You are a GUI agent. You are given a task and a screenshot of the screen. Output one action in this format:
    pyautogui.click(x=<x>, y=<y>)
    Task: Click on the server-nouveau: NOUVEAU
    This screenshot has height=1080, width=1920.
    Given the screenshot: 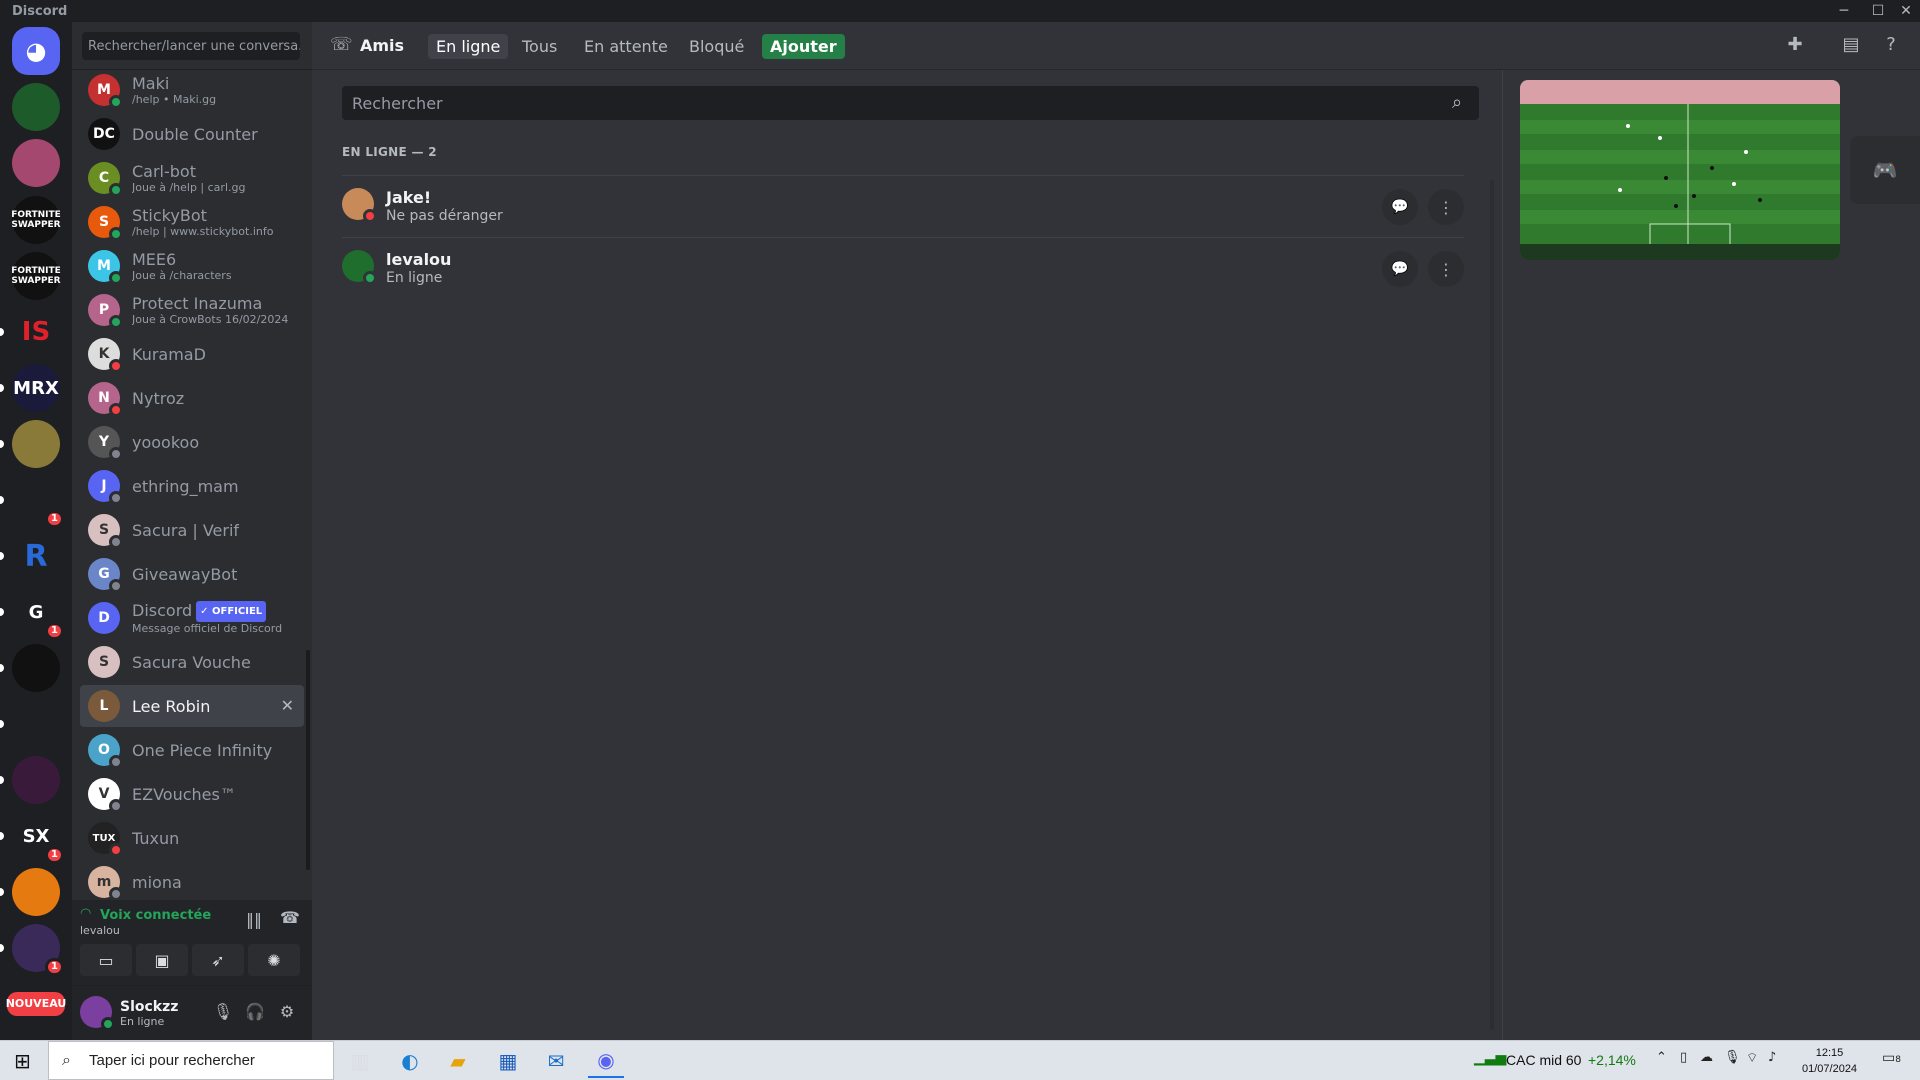 What is the action you would take?
    pyautogui.click(x=36, y=1004)
    